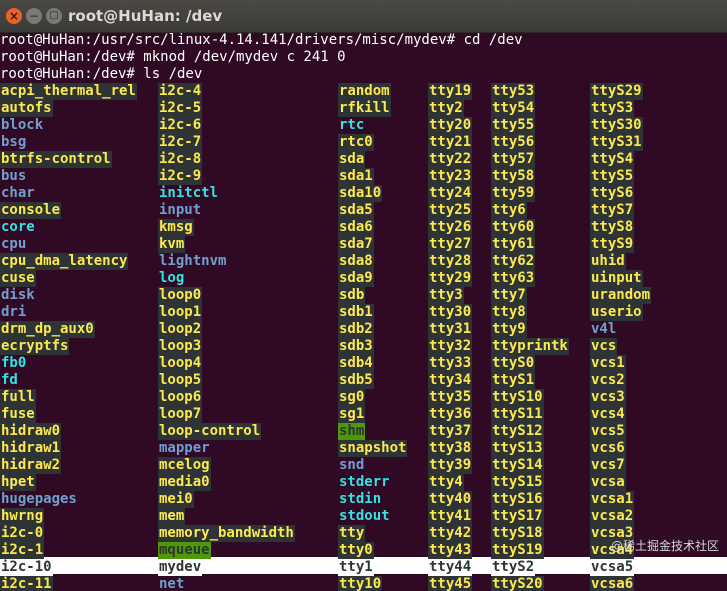 This screenshot has height=591, width=727. Describe the element at coordinates (450, 329) in the screenshot. I see `ls-entry: tty31` at that location.